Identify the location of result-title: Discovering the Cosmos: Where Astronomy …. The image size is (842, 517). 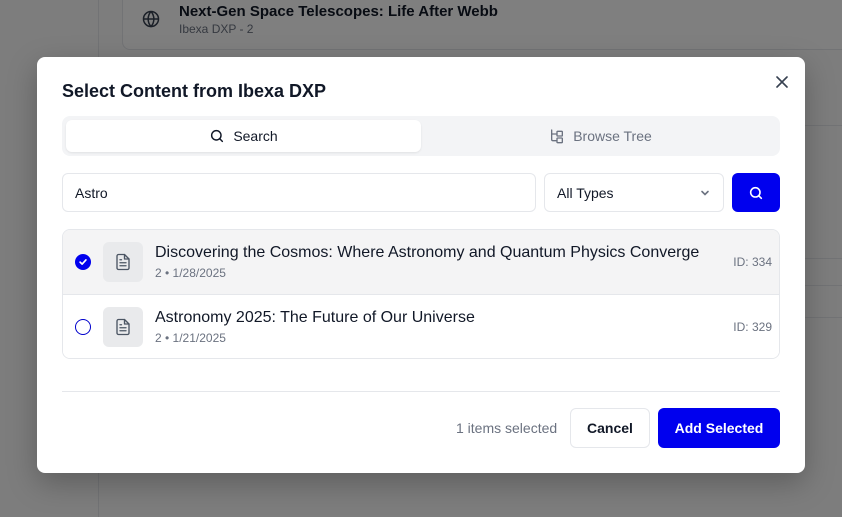
(427, 252).